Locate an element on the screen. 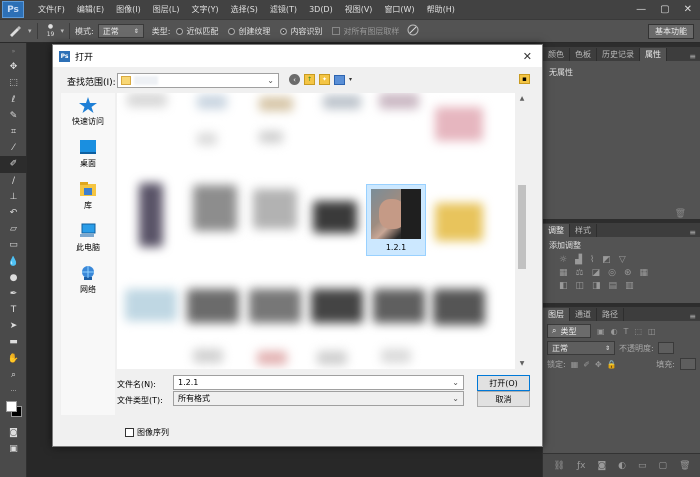 The image size is (700, 477). menu-type: 文字(Y) is located at coordinates (204, 9).